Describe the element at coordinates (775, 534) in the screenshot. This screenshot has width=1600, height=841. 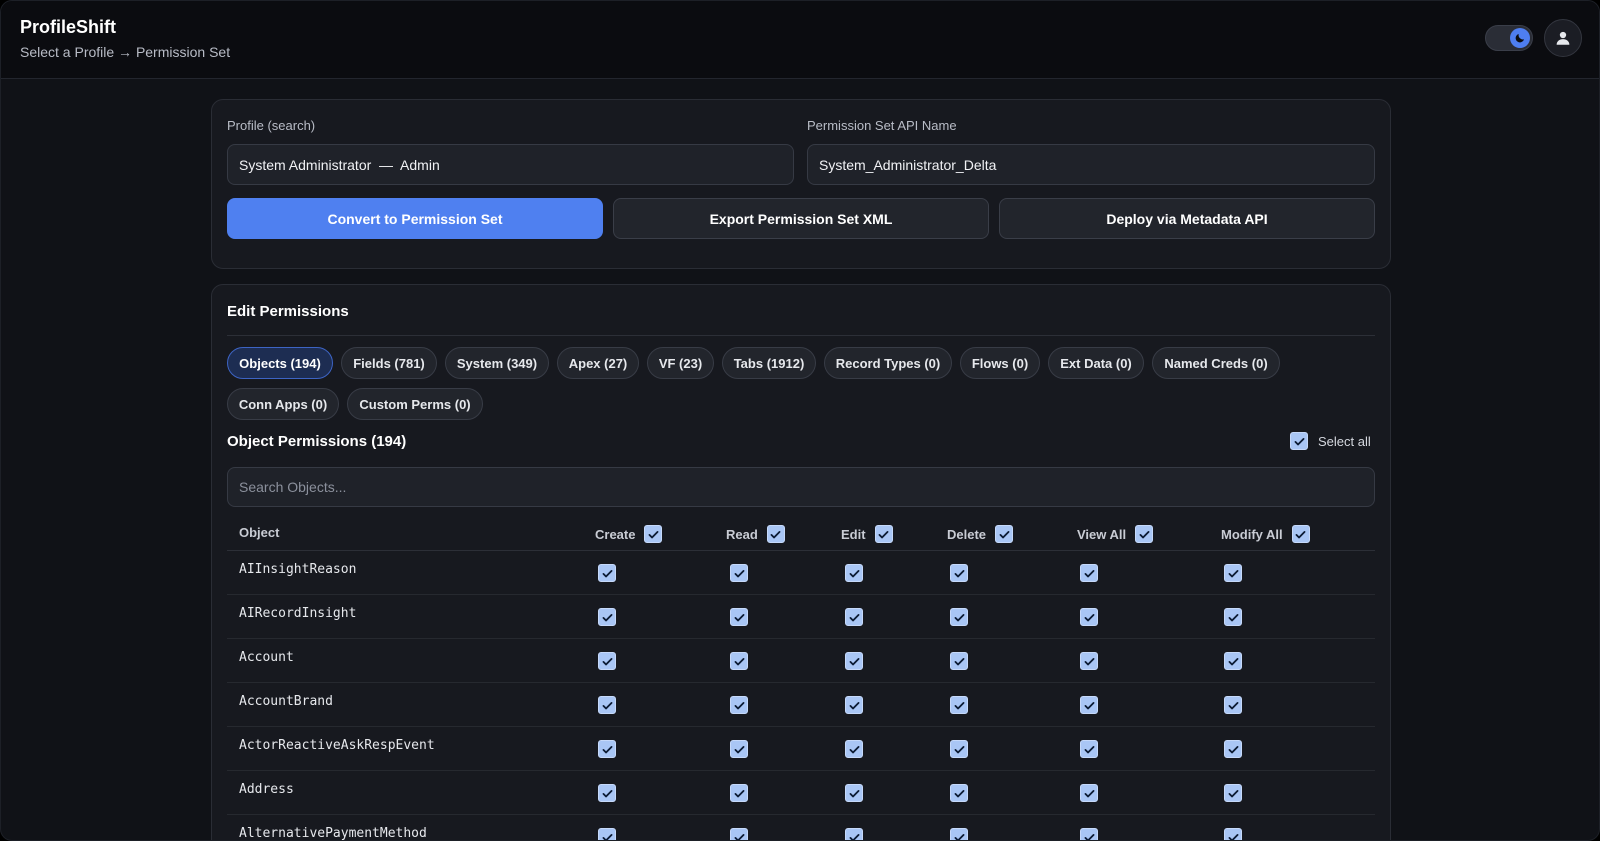
I see `read-all-checkbox` at that location.